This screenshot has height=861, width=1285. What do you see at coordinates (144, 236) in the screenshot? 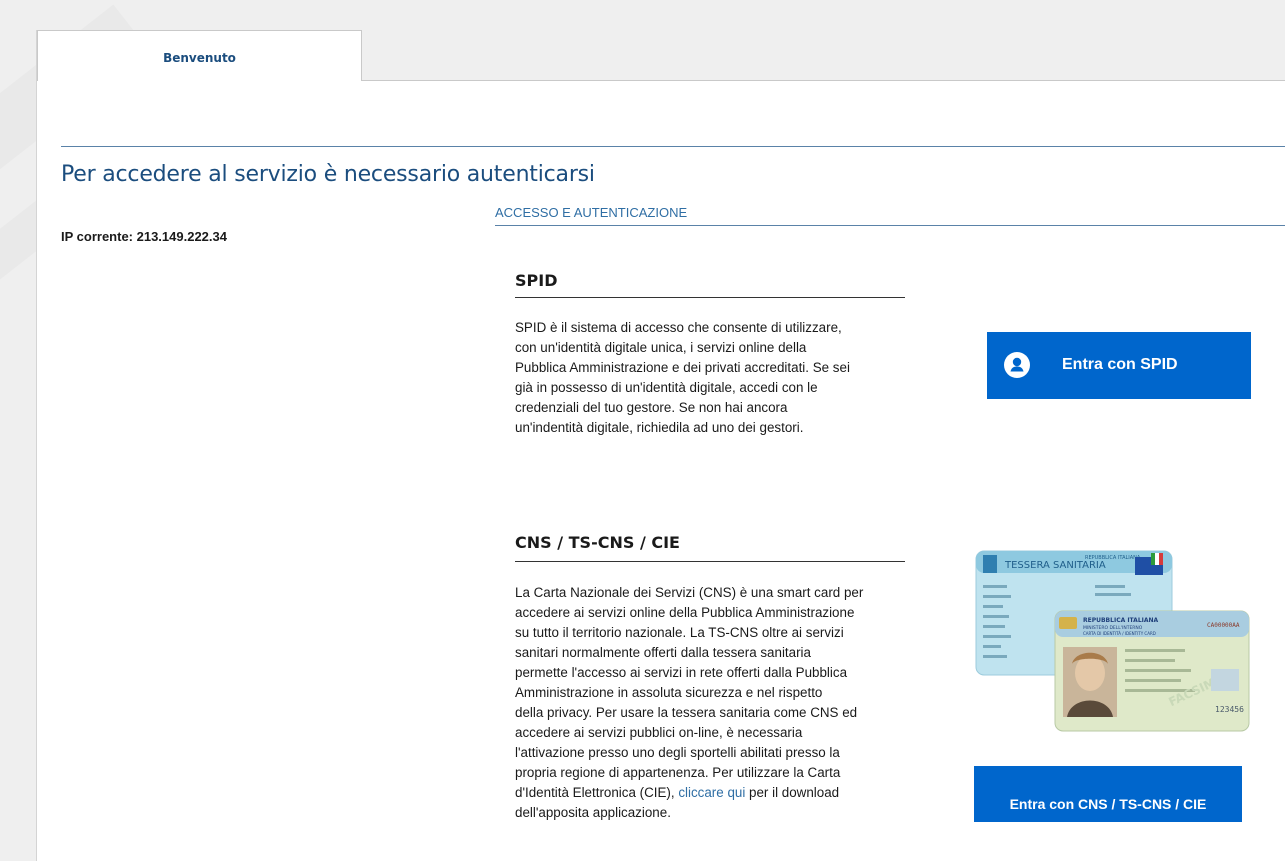
I see `current-ip: IP corrente: 213.149.222.34` at bounding box center [144, 236].